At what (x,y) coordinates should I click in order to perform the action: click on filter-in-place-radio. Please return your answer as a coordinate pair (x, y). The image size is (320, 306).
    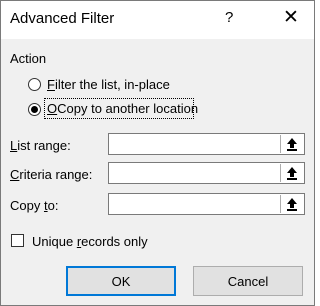
    Looking at the image, I should click on (34, 84).